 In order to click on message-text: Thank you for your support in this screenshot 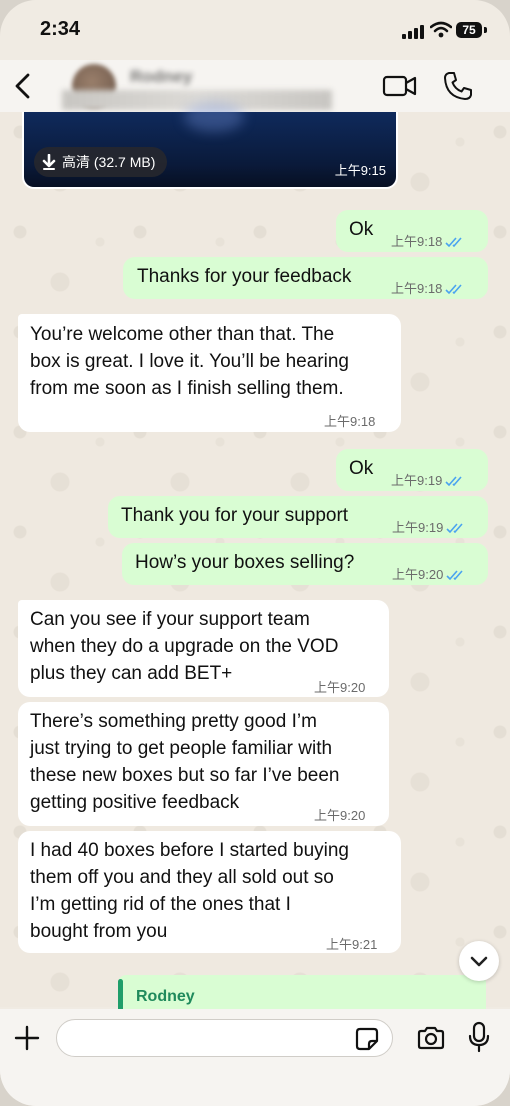, I will do `click(235, 515)`.